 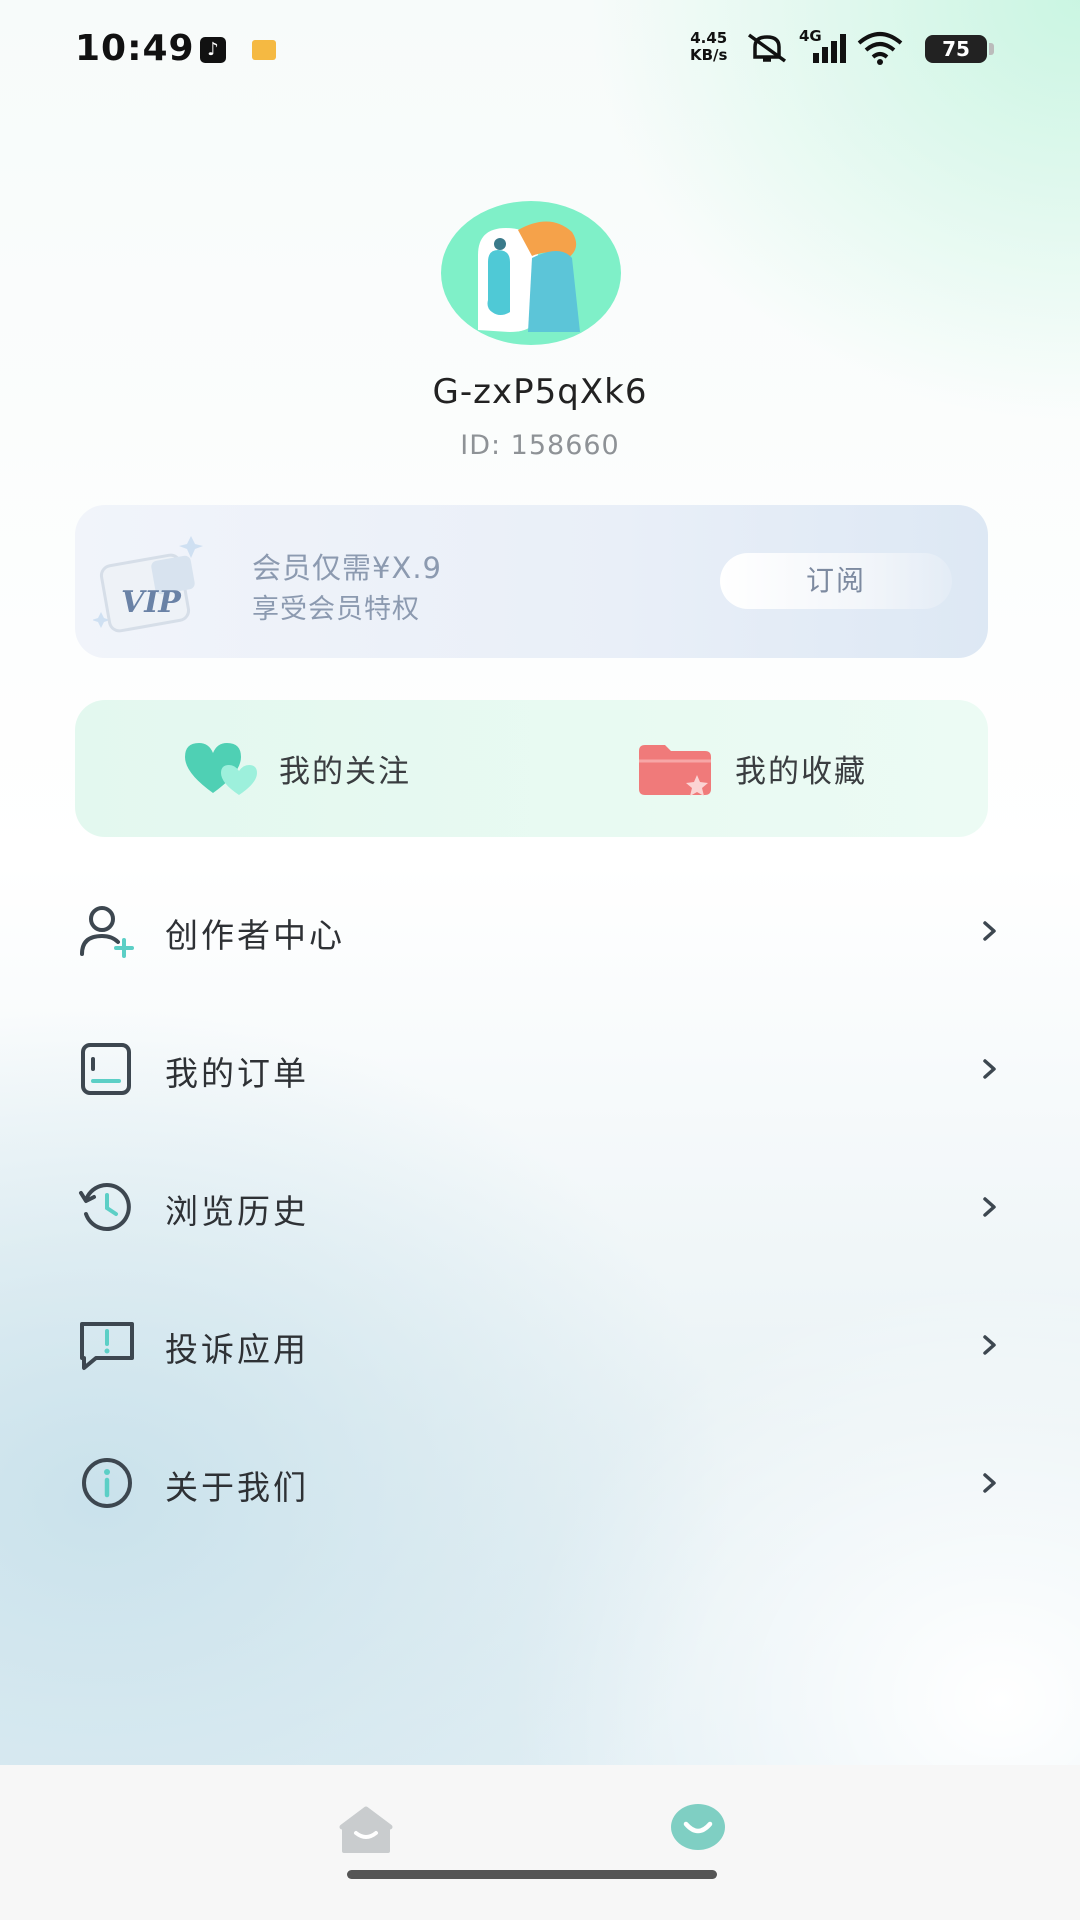 I want to click on menu-item-browse-history: 浏览历史, so click(x=540, y=1207).